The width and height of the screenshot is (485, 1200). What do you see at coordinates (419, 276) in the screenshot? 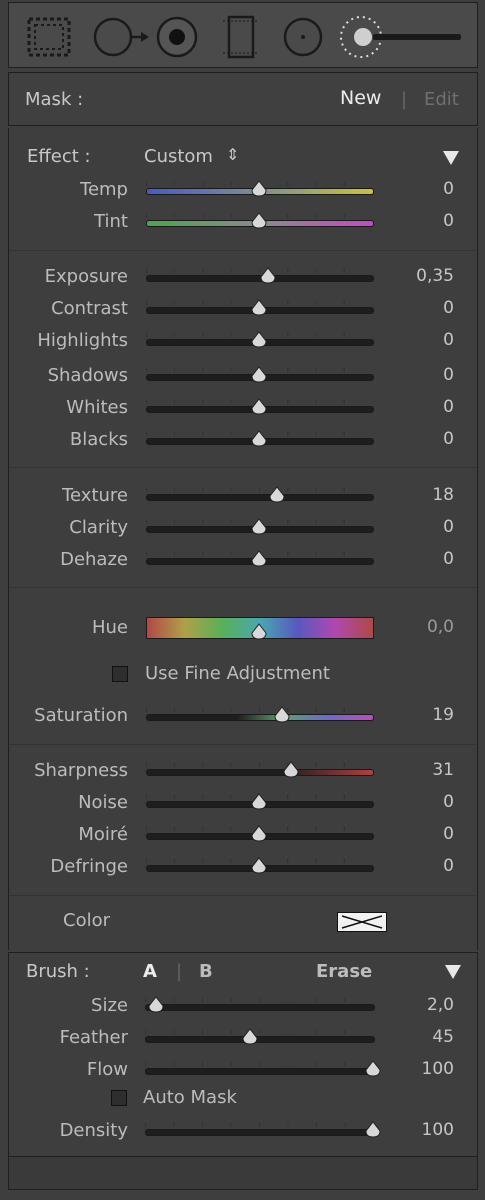
I see `slider-value: 0,35` at bounding box center [419, 276].